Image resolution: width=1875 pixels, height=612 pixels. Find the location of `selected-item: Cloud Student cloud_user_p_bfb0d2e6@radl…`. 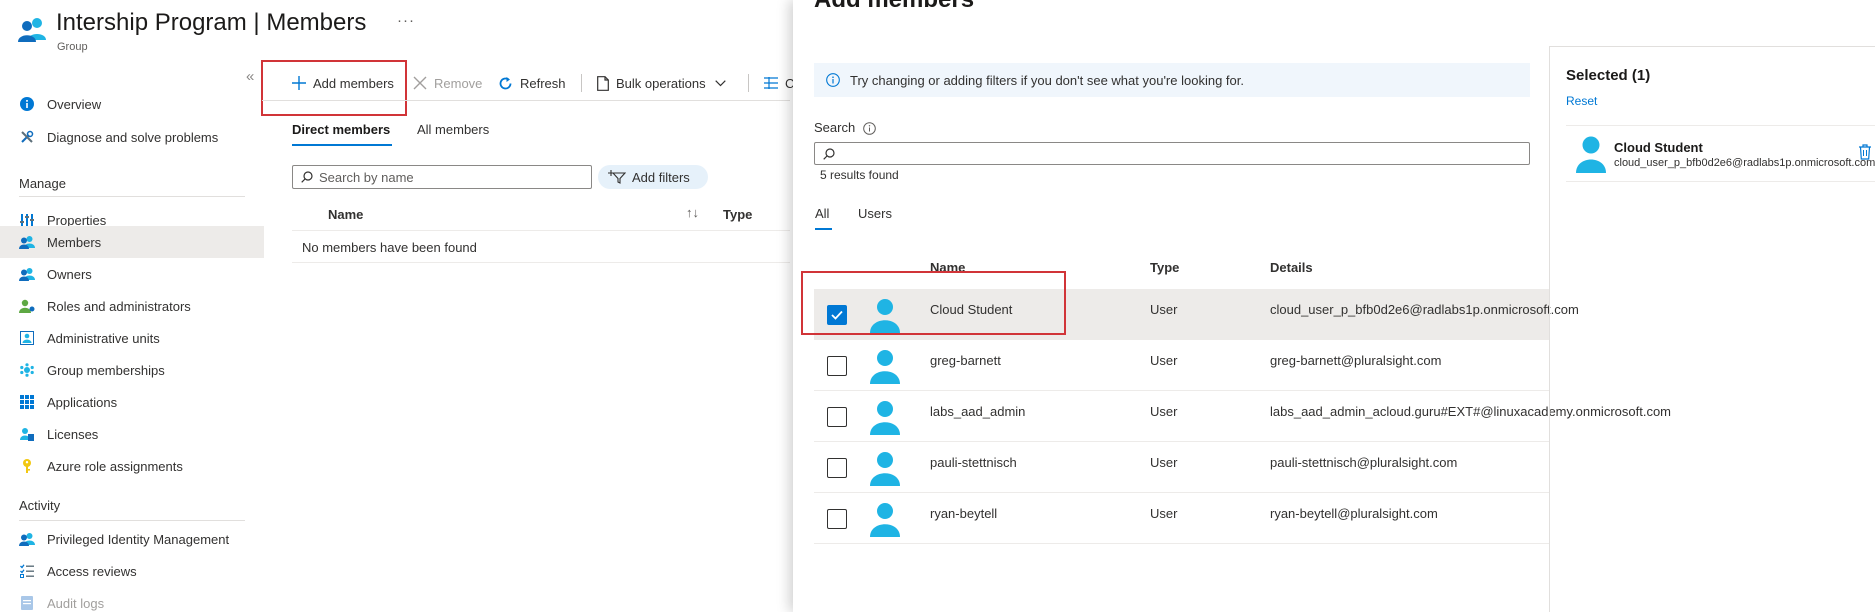

selected-item: Cloud Student cloud_user_p_bfb0d2e6@radl… is located at coordinates (1720, 153).